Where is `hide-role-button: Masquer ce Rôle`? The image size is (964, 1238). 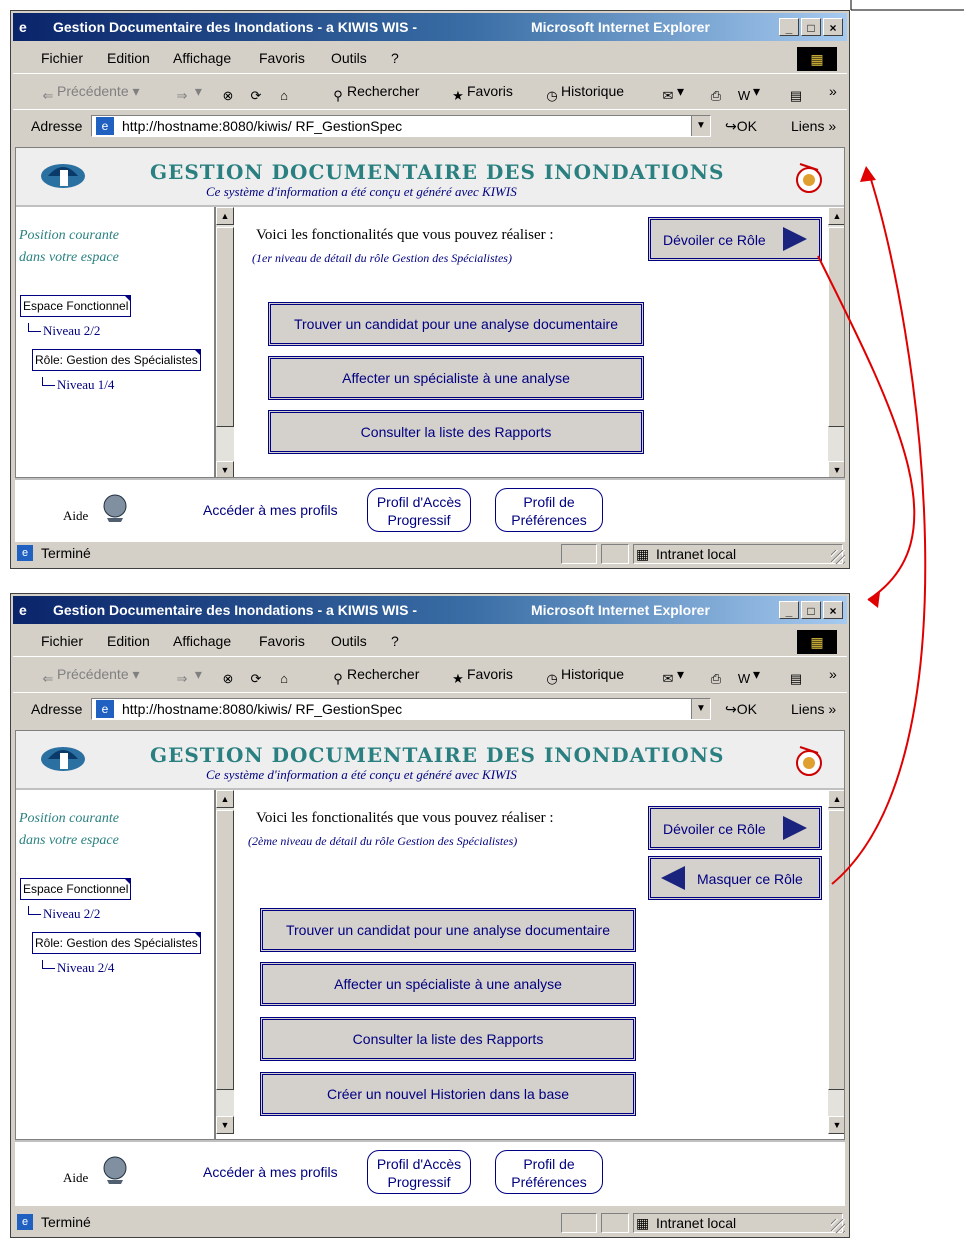 hide-role-button: Masquer ce Rôle is located at coordinates (735, 878).